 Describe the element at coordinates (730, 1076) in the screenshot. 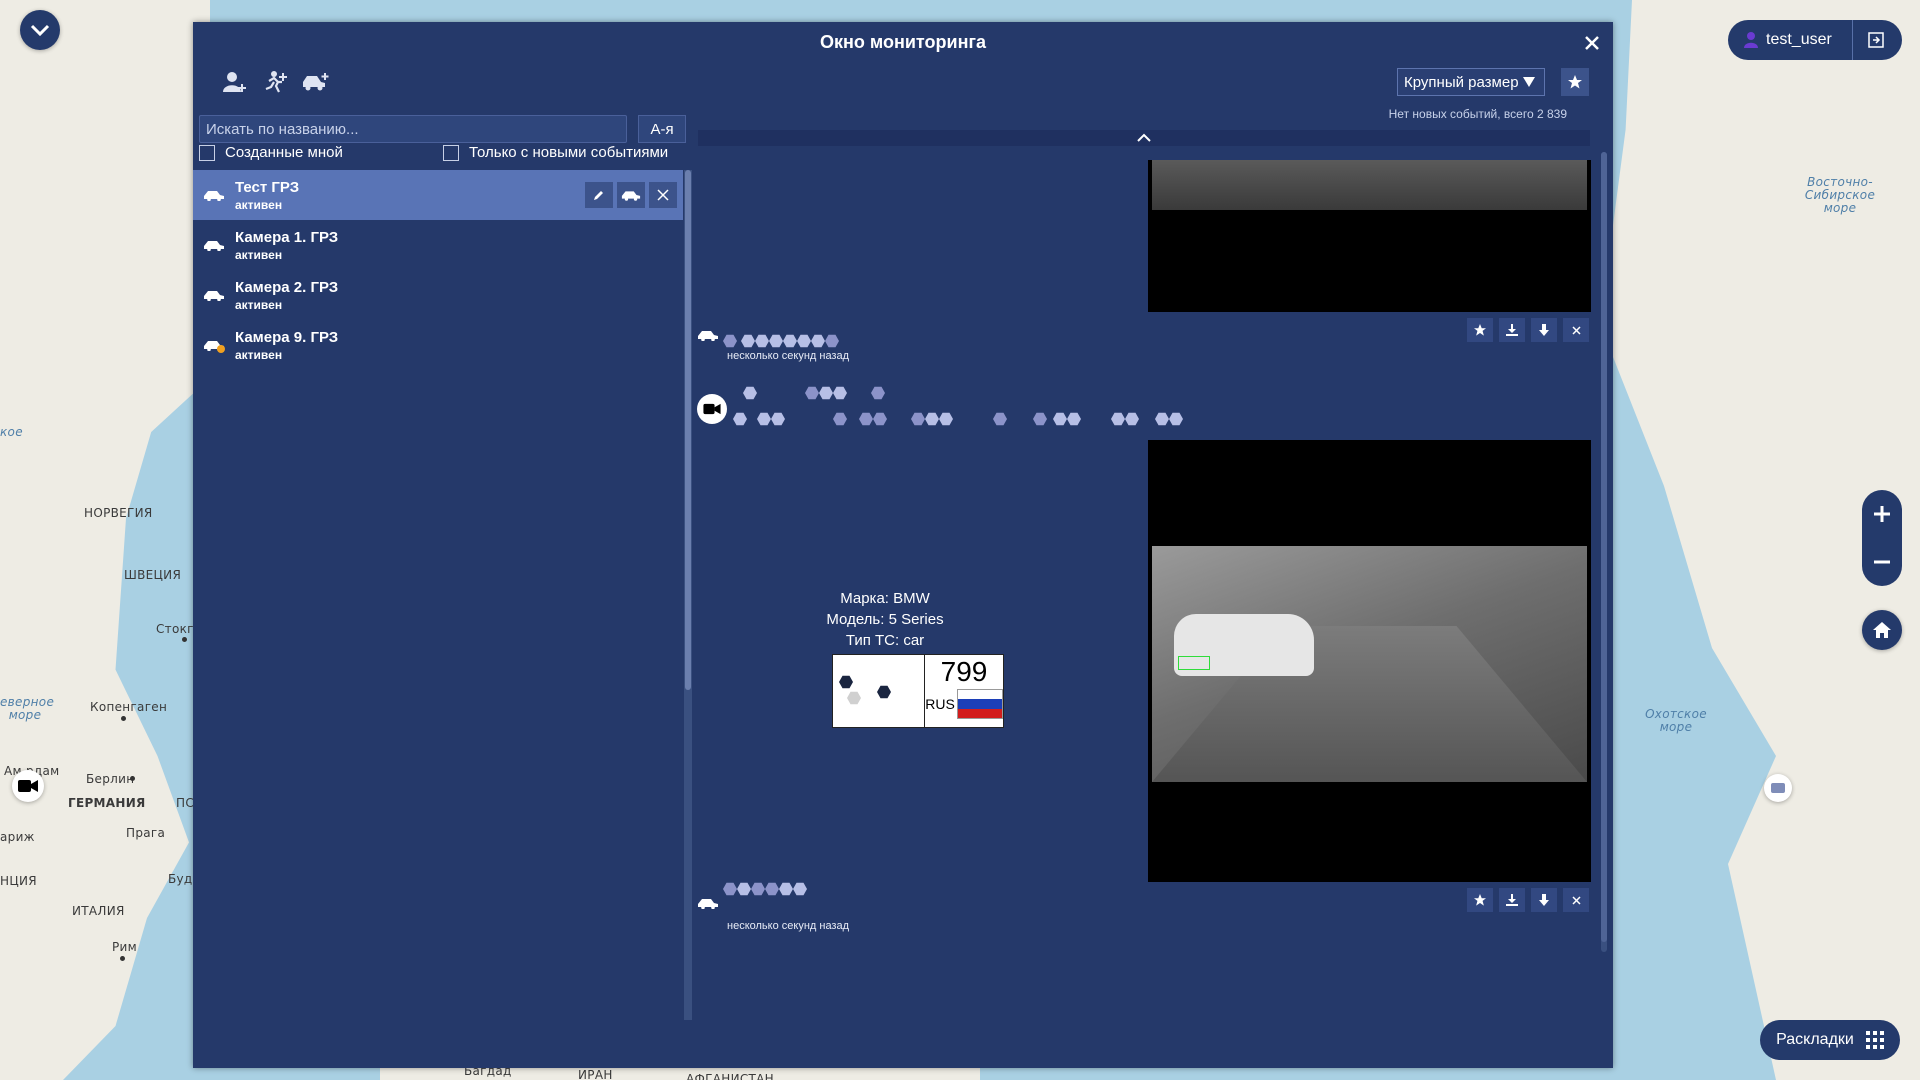

I see `map-label-afghanistan: АФГАНИСТАН` at that location.